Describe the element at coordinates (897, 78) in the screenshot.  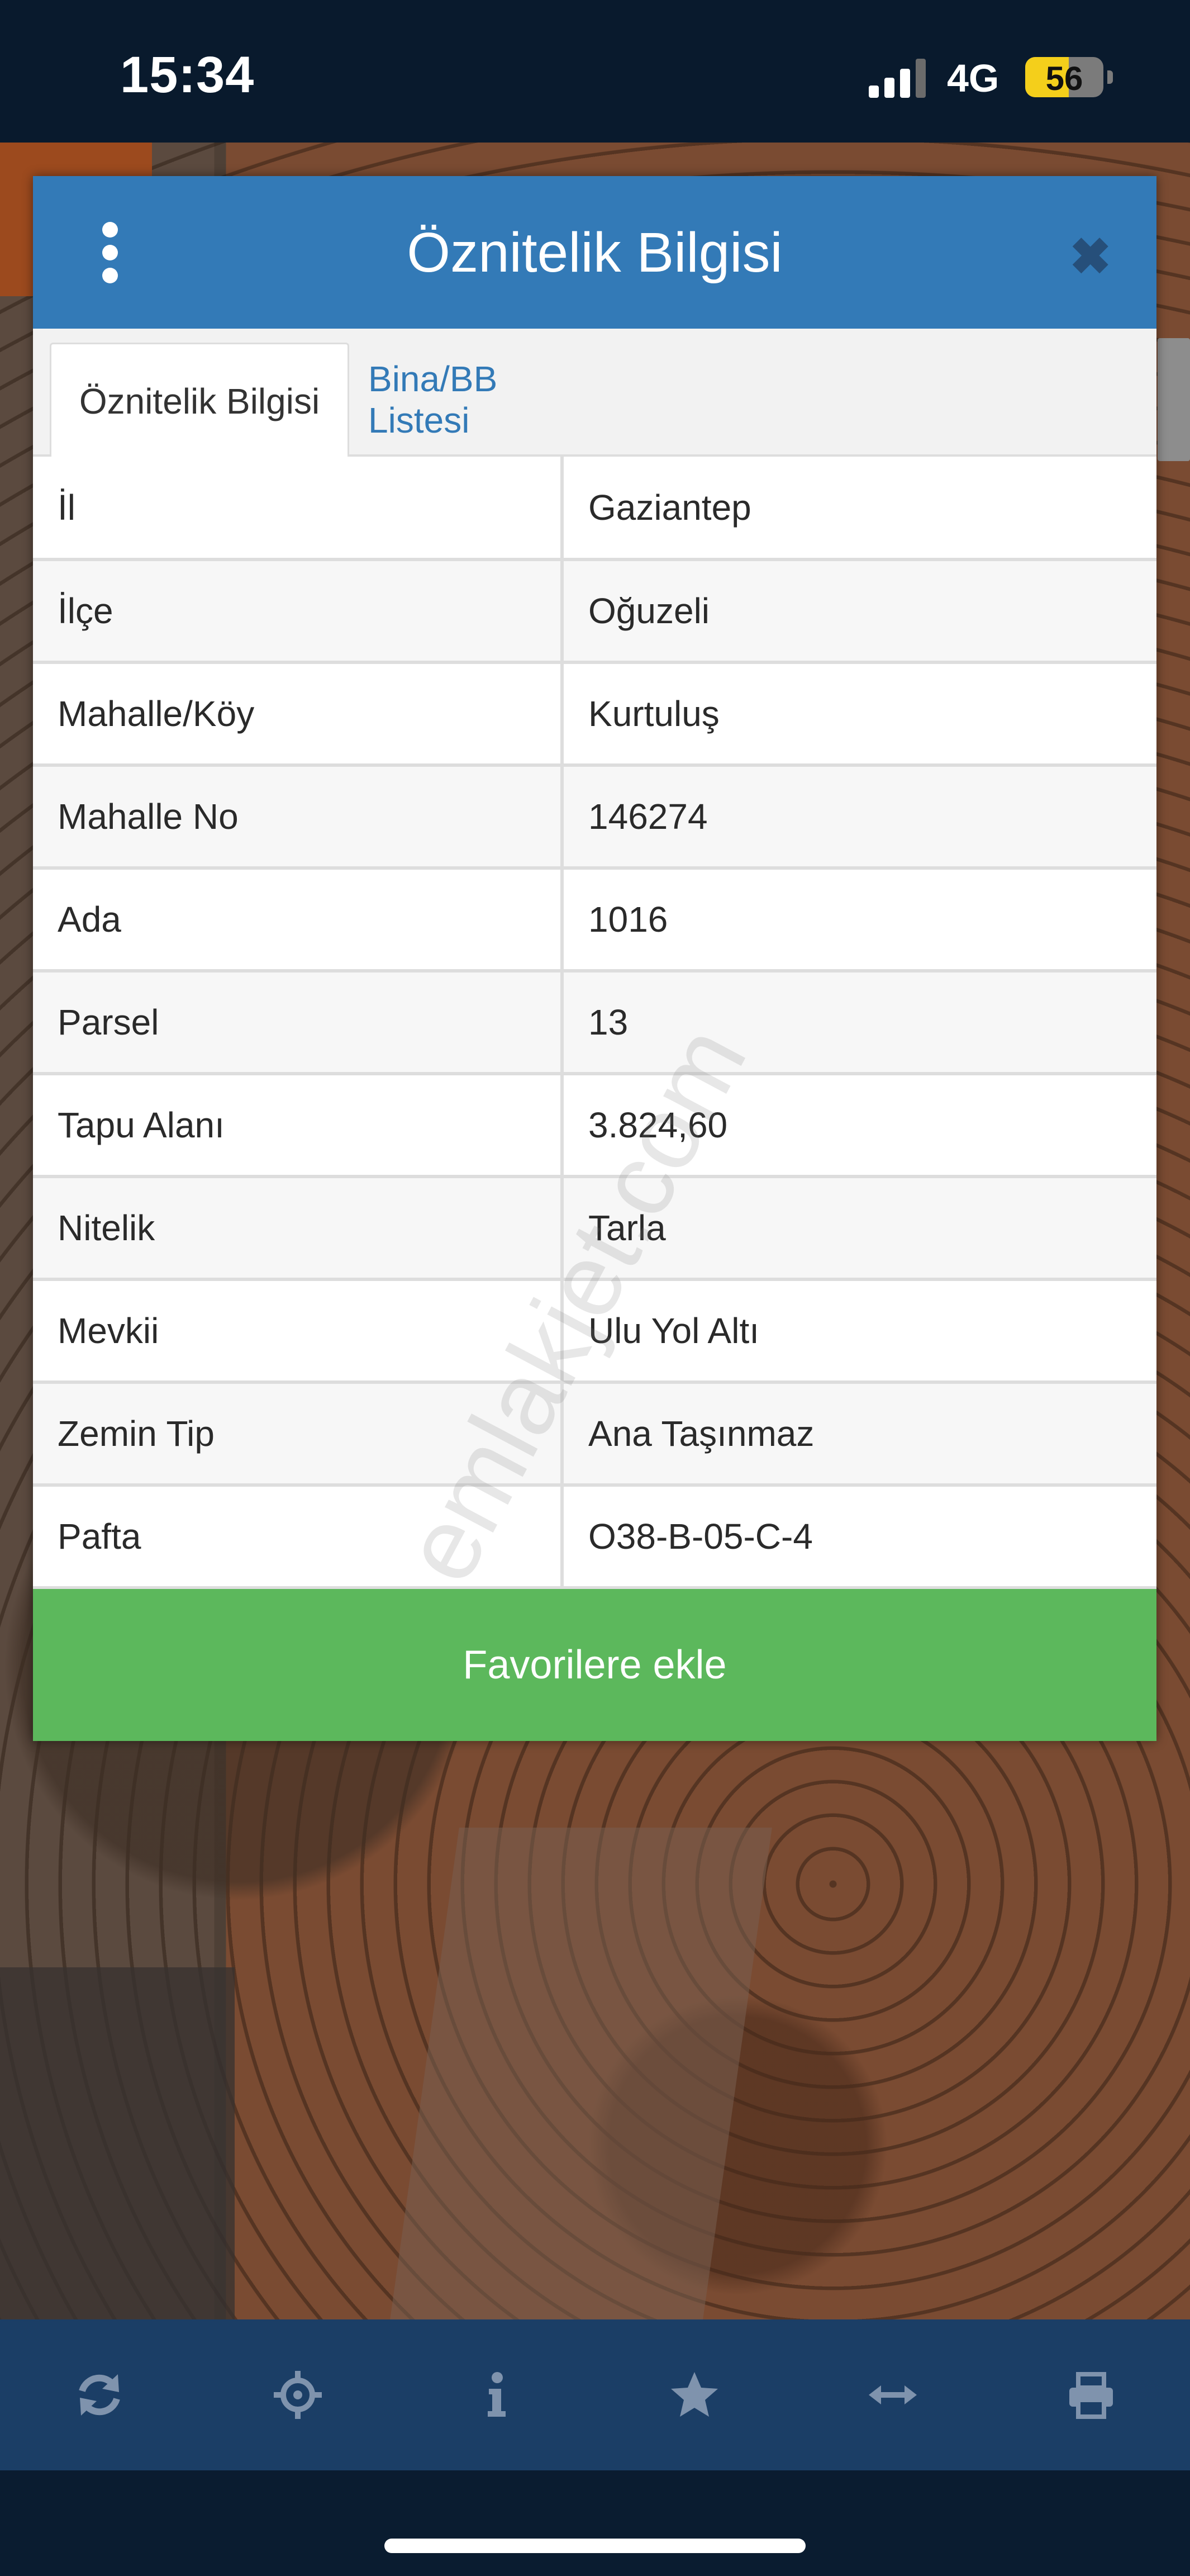
I see `cellular-signal-icon` at that location.